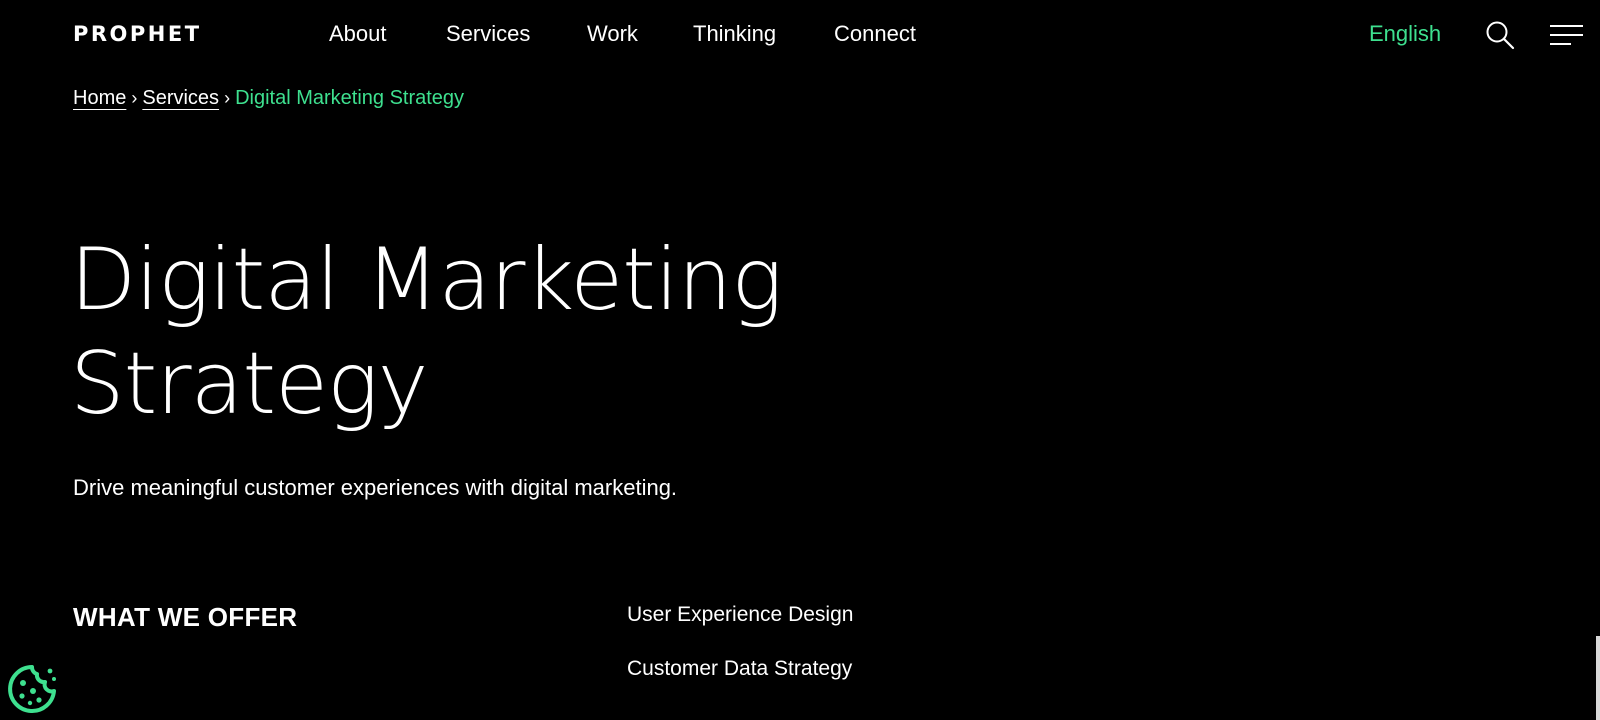 This screenshot has height=720, width=1600. What do you see at coordinates (740, 630) in the screenshot?
I see `offer-item-user-experience-design: User Experience Design` at bounding box center [740, 630].